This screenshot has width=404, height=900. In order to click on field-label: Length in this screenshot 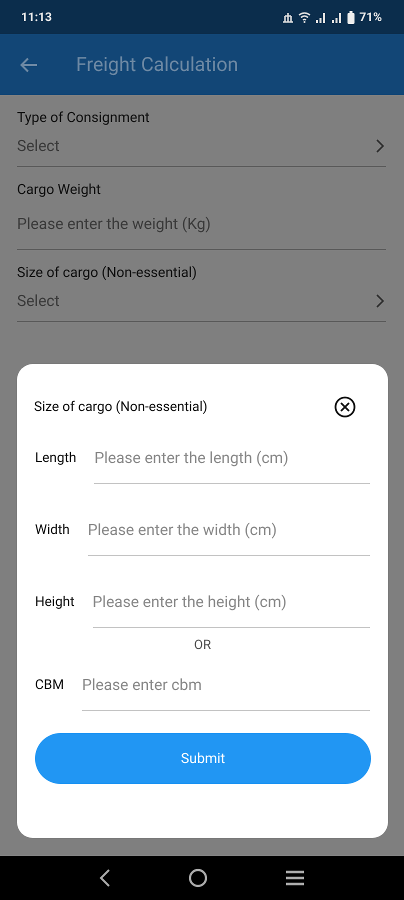, I will do `click(55, 458)`.